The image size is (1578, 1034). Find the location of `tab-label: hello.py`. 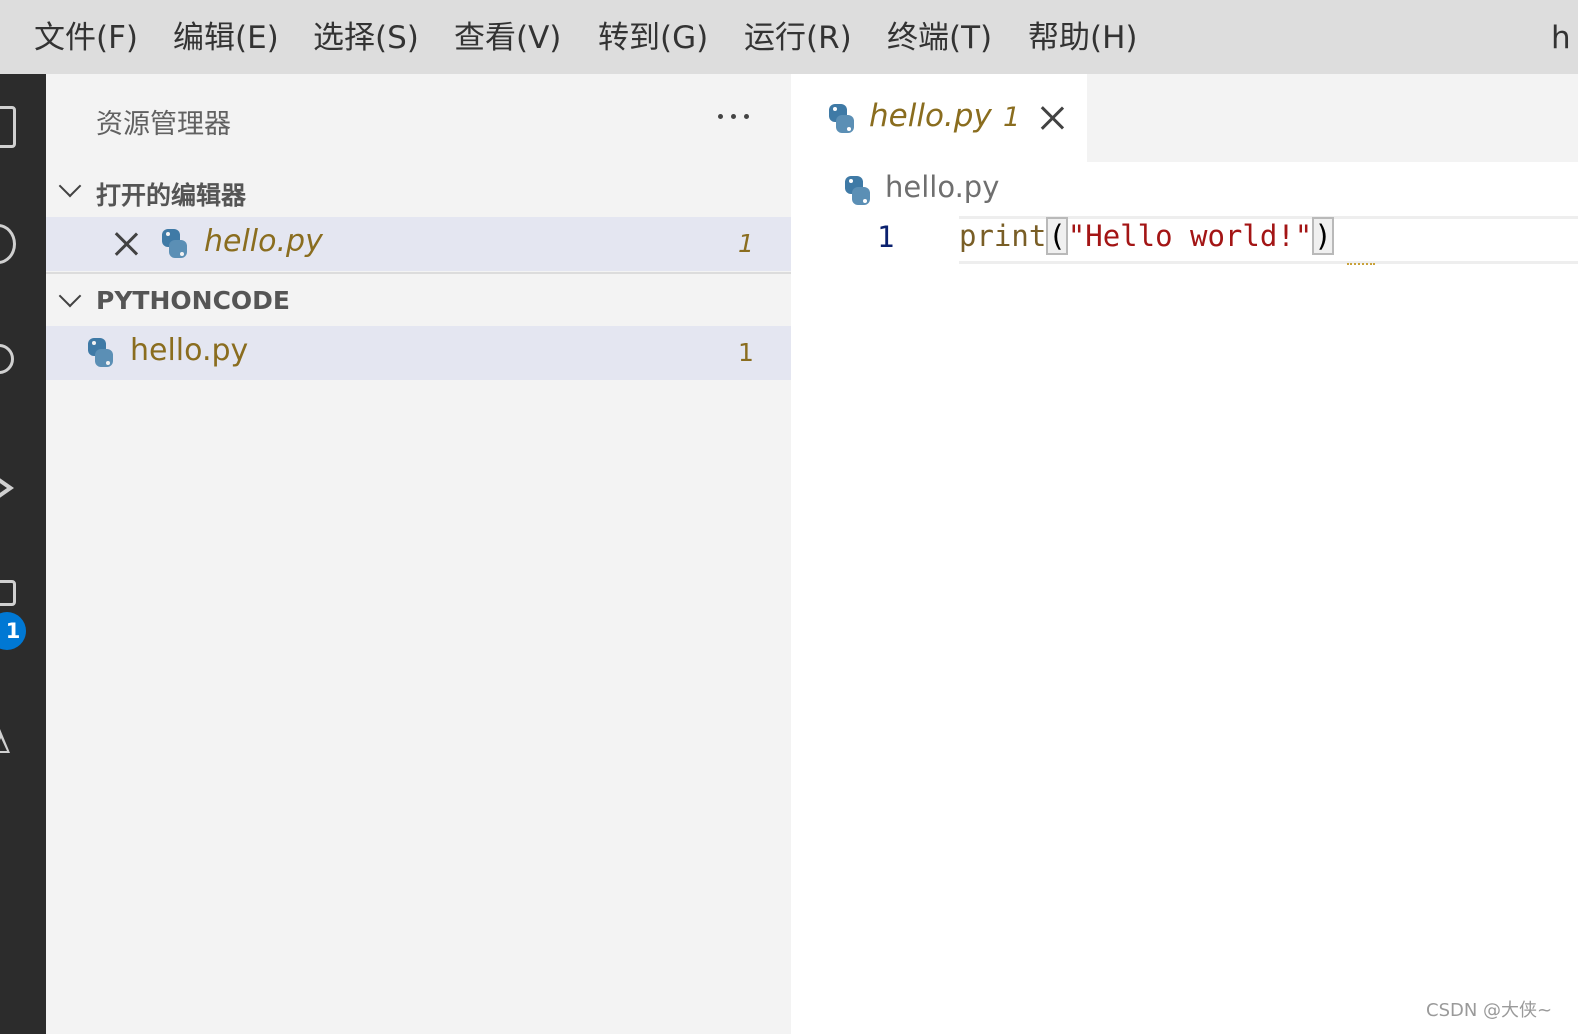

tab-label: hello.py is located at coordinates (930, 116).